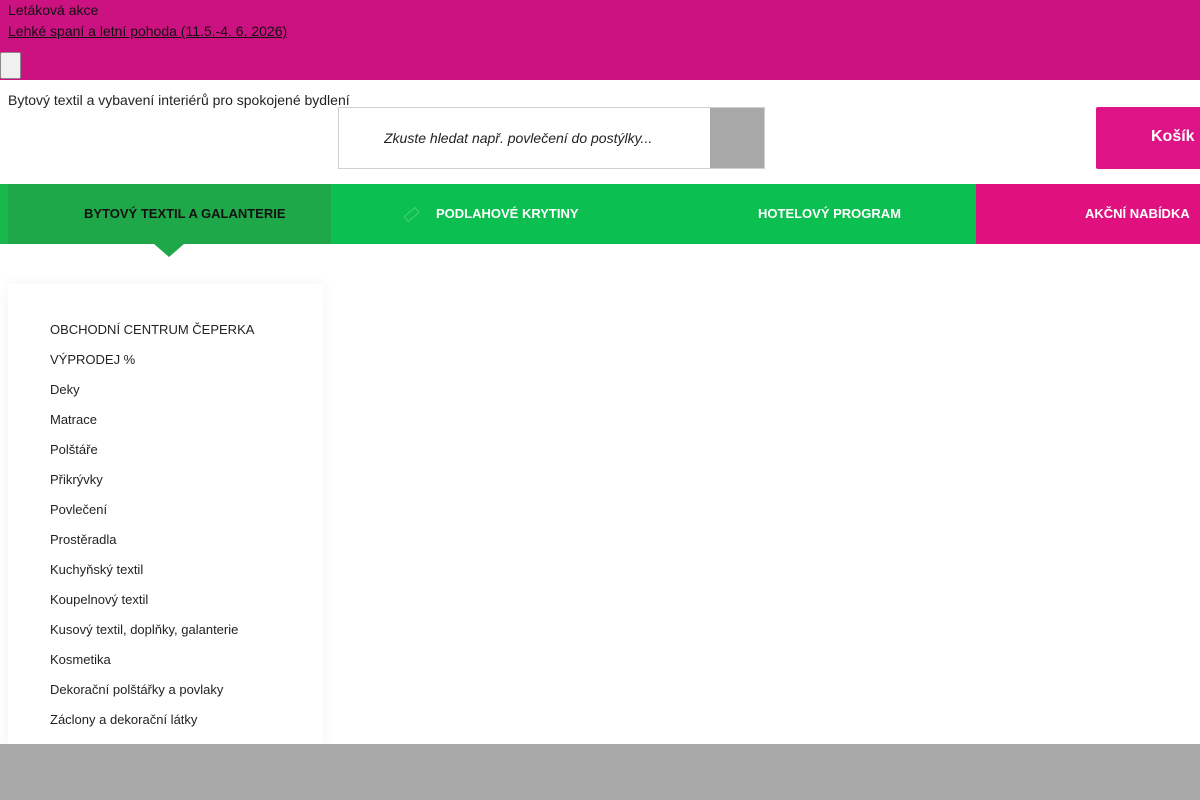  Describe the element at coordinates (152, 637) in the screenshot. I see `category-item: Kusový textil, doplňky, galanterie` at that location.